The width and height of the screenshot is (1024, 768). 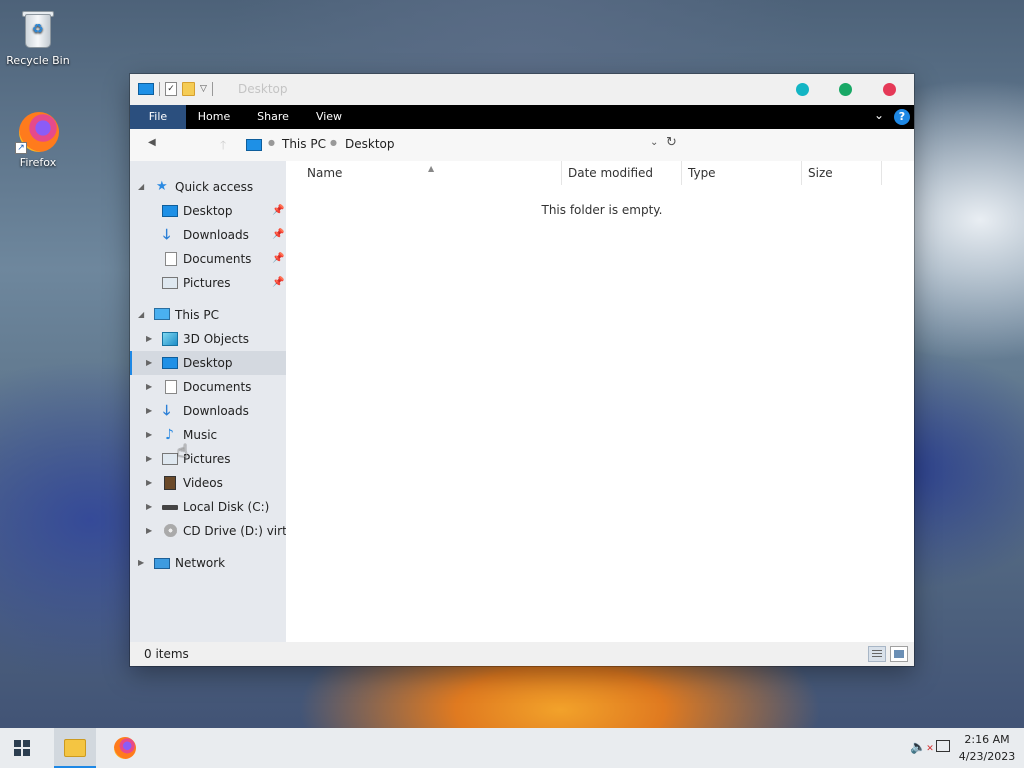 What do you see at coordinates (329, 117) in the screenshot?
I see `tab-view: View` at bounding box center [329, 117].